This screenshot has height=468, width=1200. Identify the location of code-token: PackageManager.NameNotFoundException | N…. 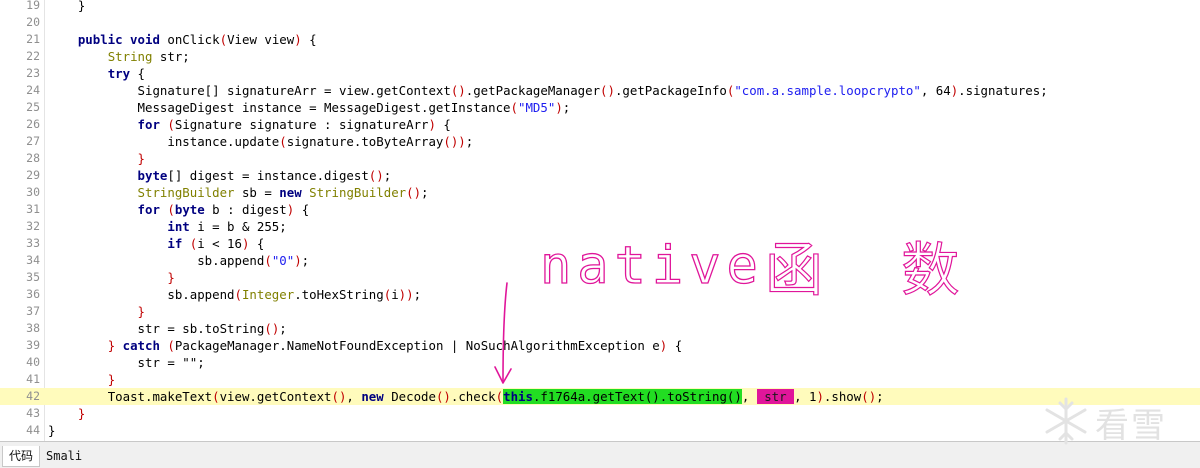
(417, 345).